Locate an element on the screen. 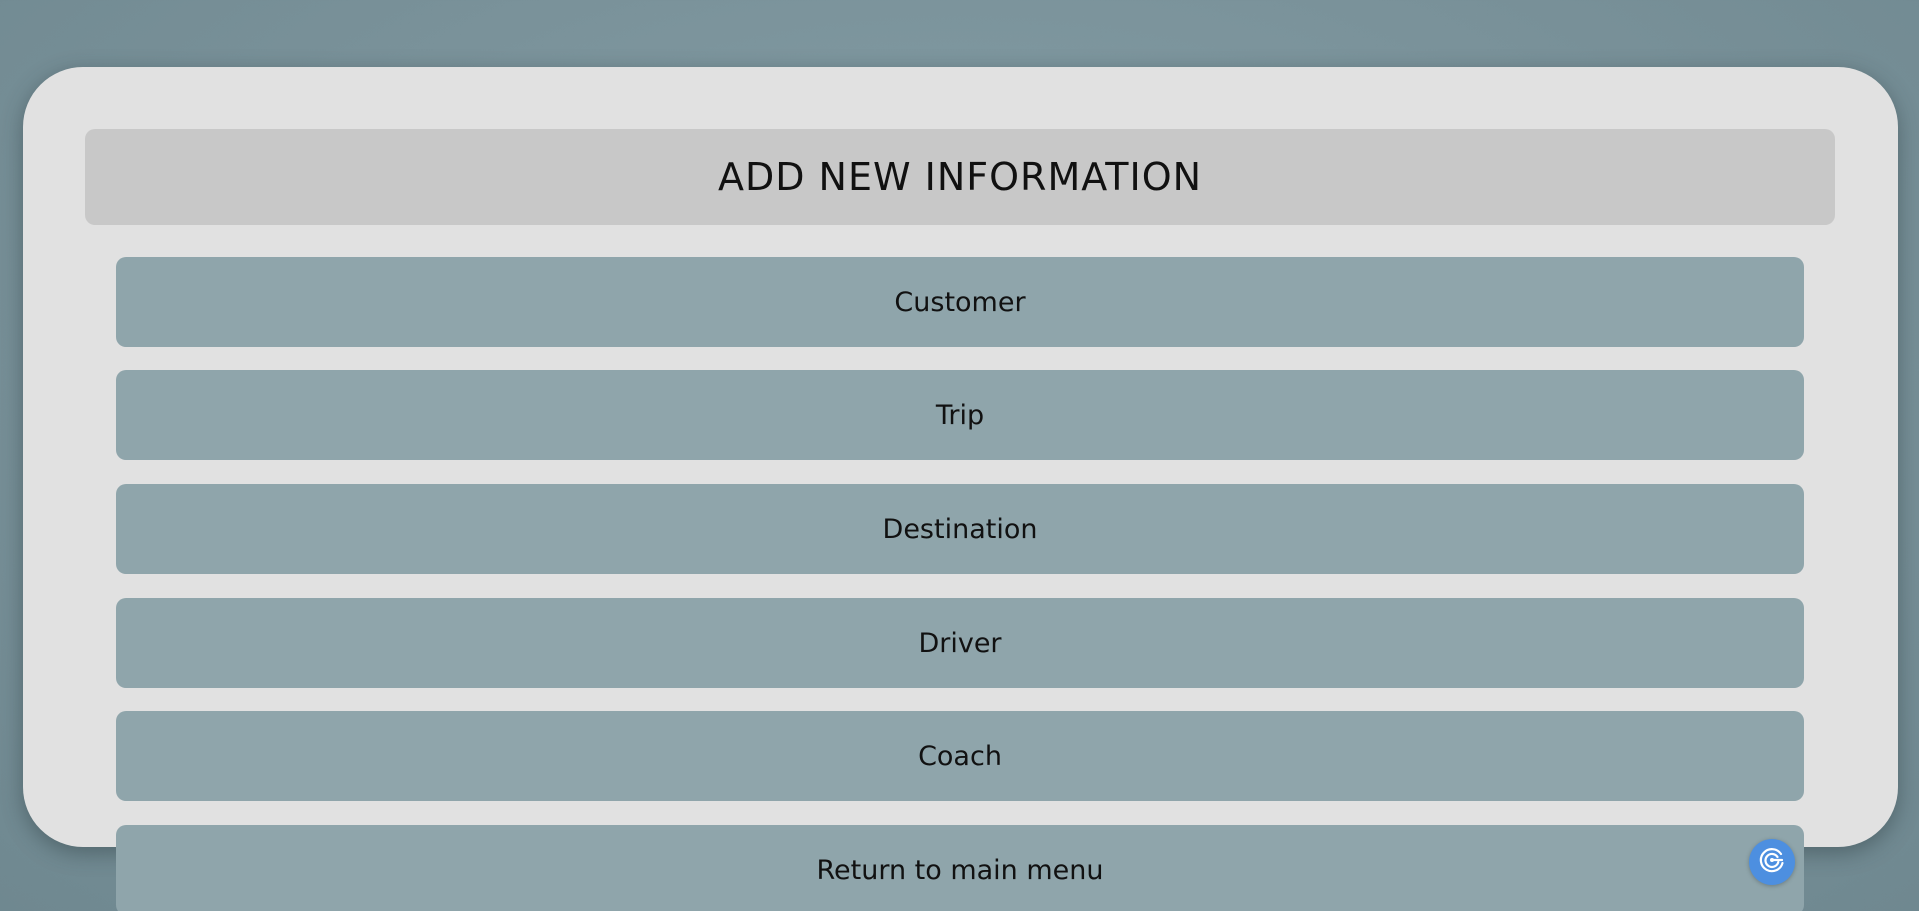 The height and width of the screenshot is (911, 1919). page-header: ADD NEW INFORMATION is located at coordinates (960, 177).